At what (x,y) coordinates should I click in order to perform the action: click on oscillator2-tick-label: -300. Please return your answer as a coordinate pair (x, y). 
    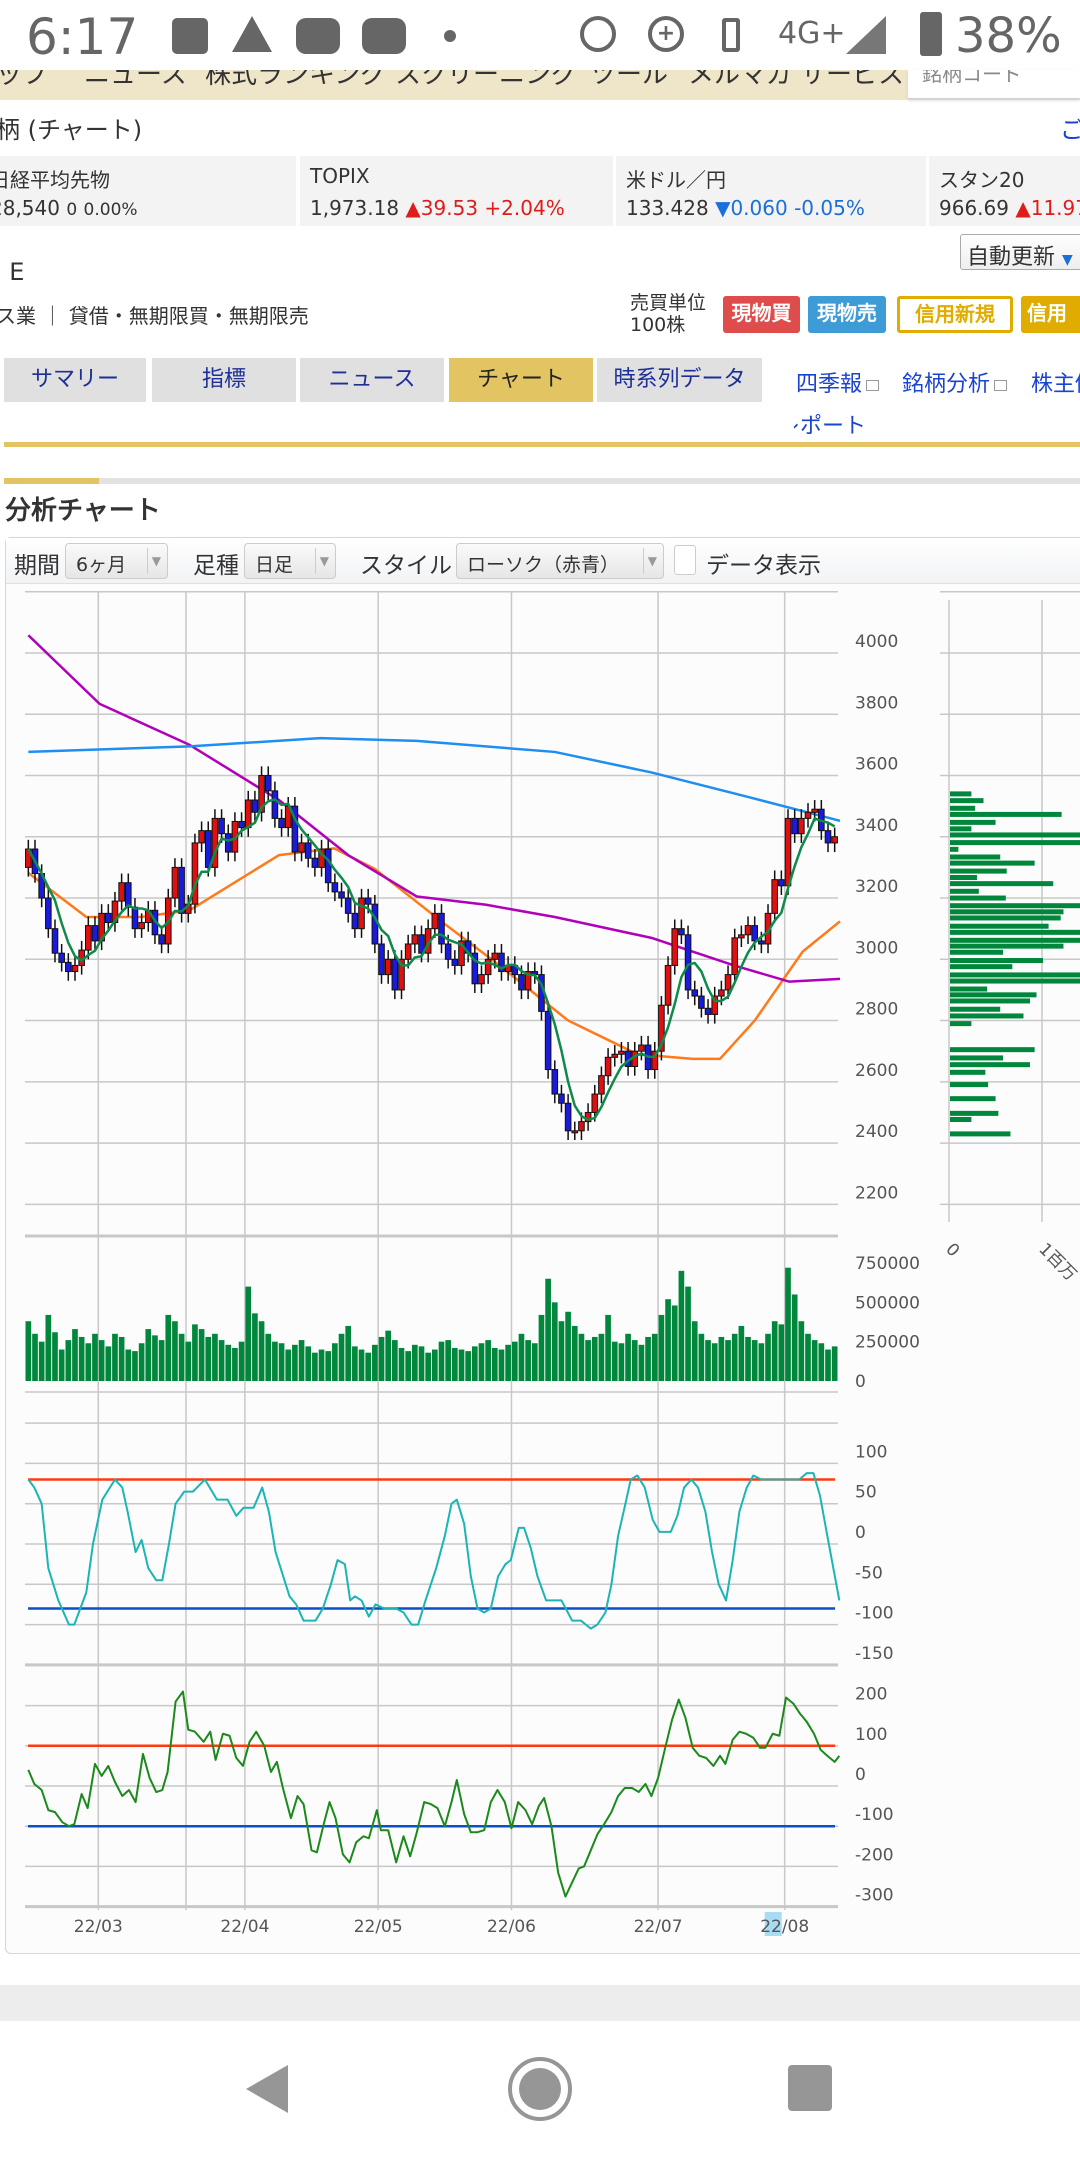
    Looking at the image, I should click on (874, 1896).